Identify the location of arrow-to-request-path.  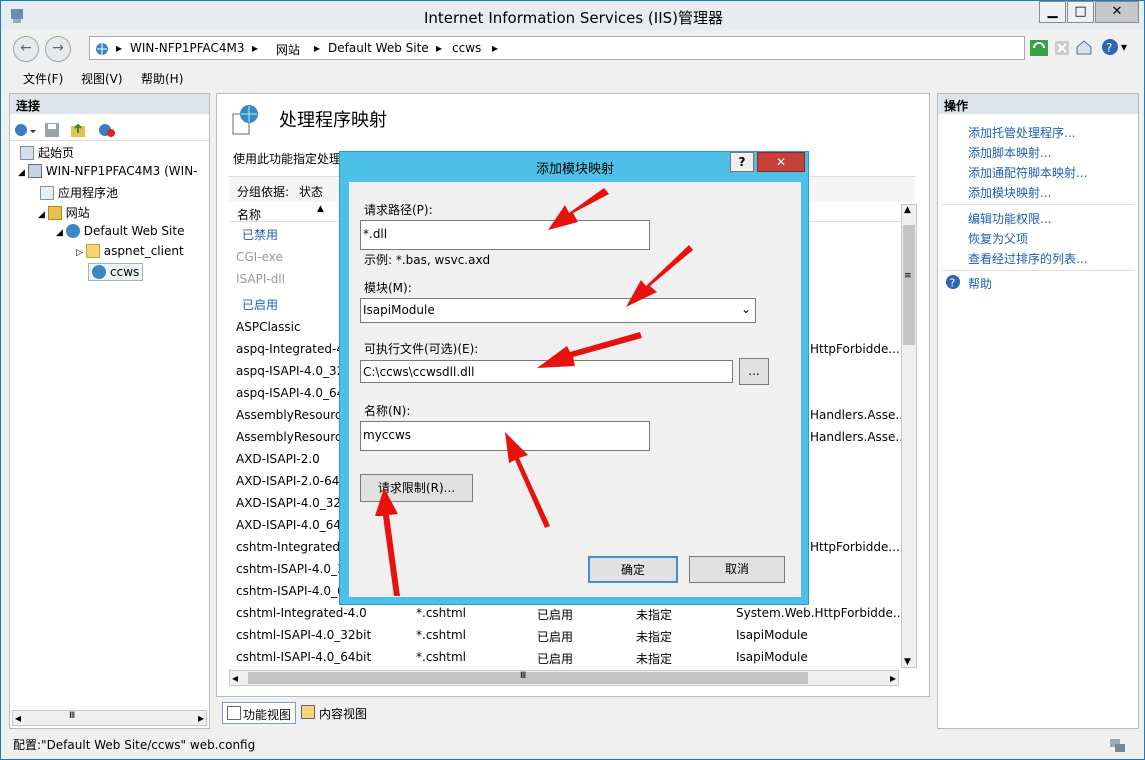
(578, 209).